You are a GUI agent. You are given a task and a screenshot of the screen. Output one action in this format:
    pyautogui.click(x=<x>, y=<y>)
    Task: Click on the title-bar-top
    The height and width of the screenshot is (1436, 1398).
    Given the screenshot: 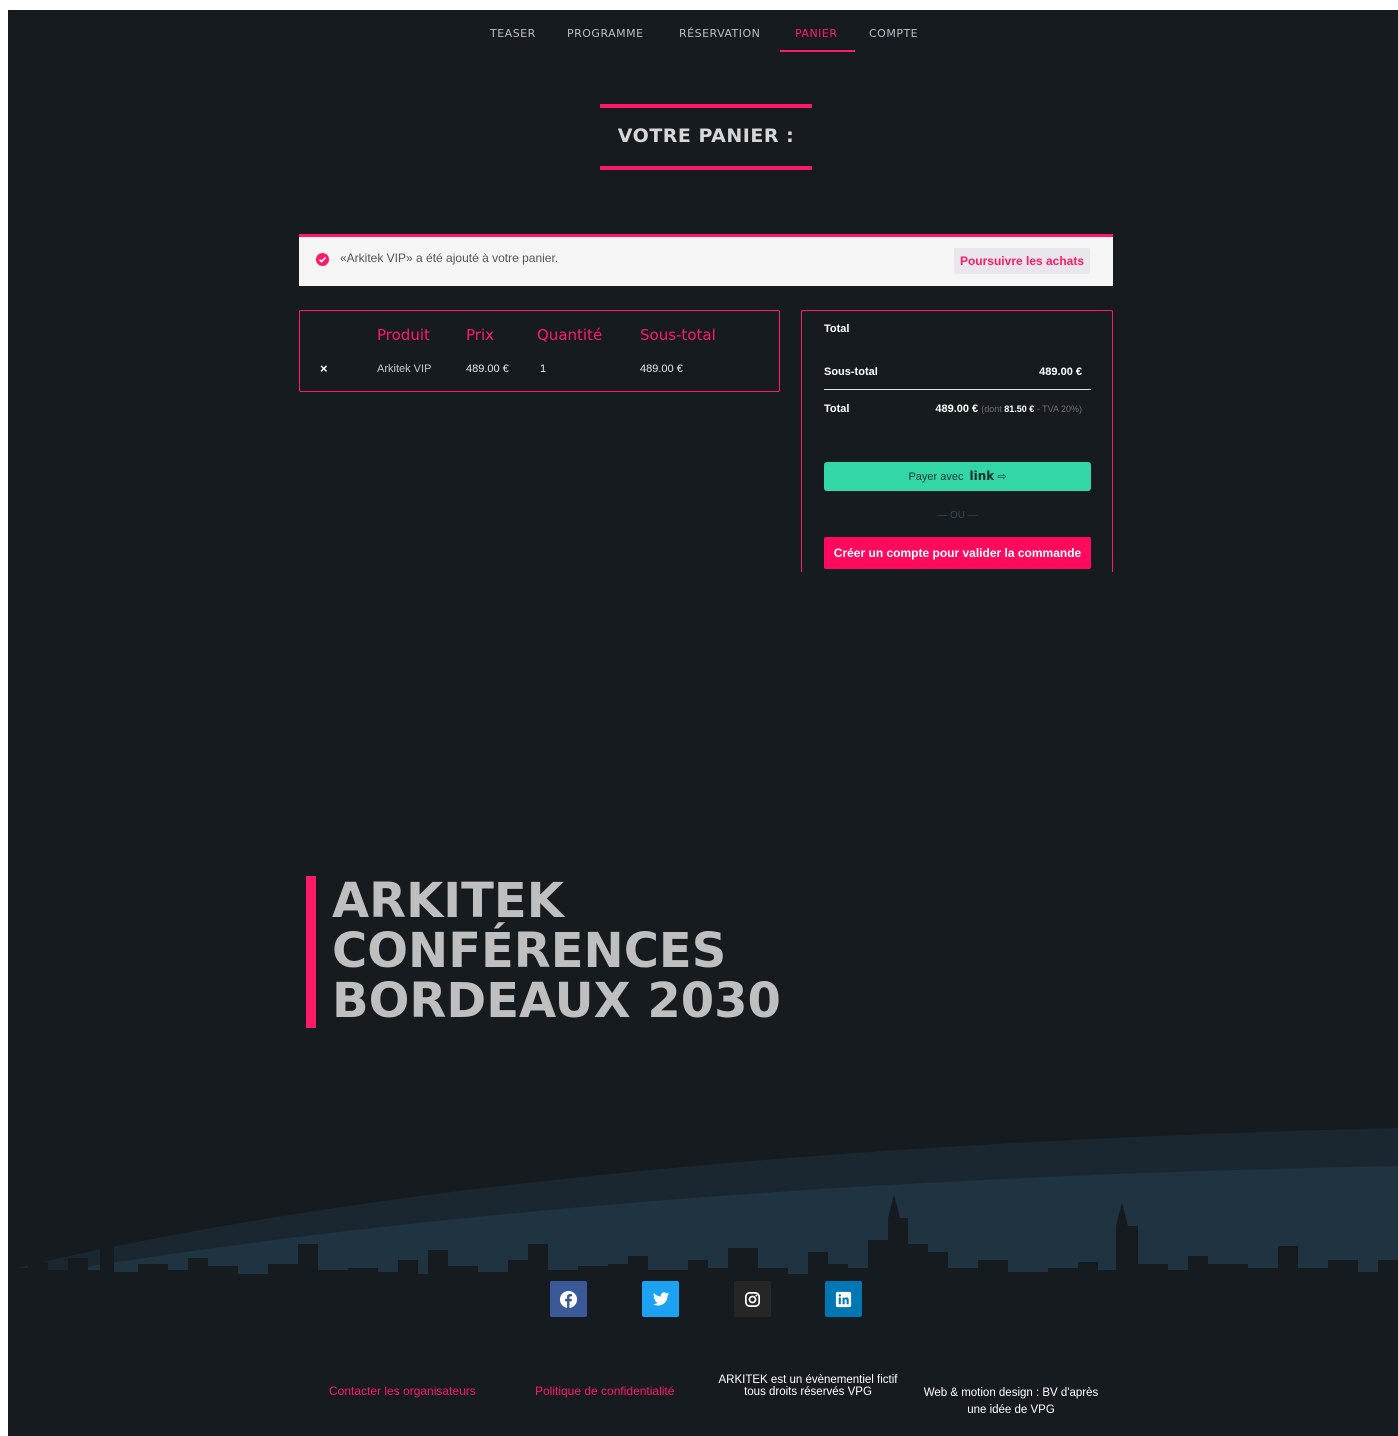 What is the action you would take?
    pyautogui.click(x=706, y=106)
    